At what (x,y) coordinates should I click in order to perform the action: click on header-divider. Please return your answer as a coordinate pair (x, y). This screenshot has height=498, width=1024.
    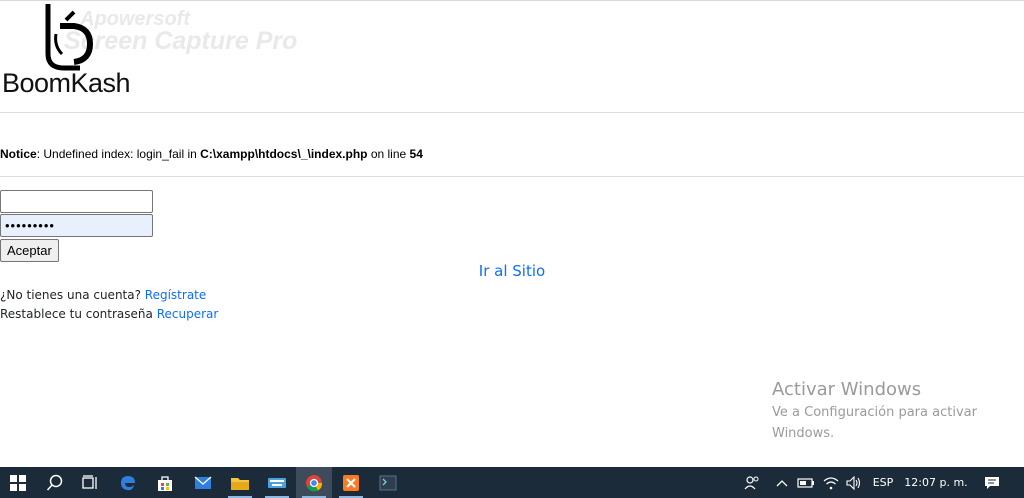
    Looking at the image, I should click on (512, 112).